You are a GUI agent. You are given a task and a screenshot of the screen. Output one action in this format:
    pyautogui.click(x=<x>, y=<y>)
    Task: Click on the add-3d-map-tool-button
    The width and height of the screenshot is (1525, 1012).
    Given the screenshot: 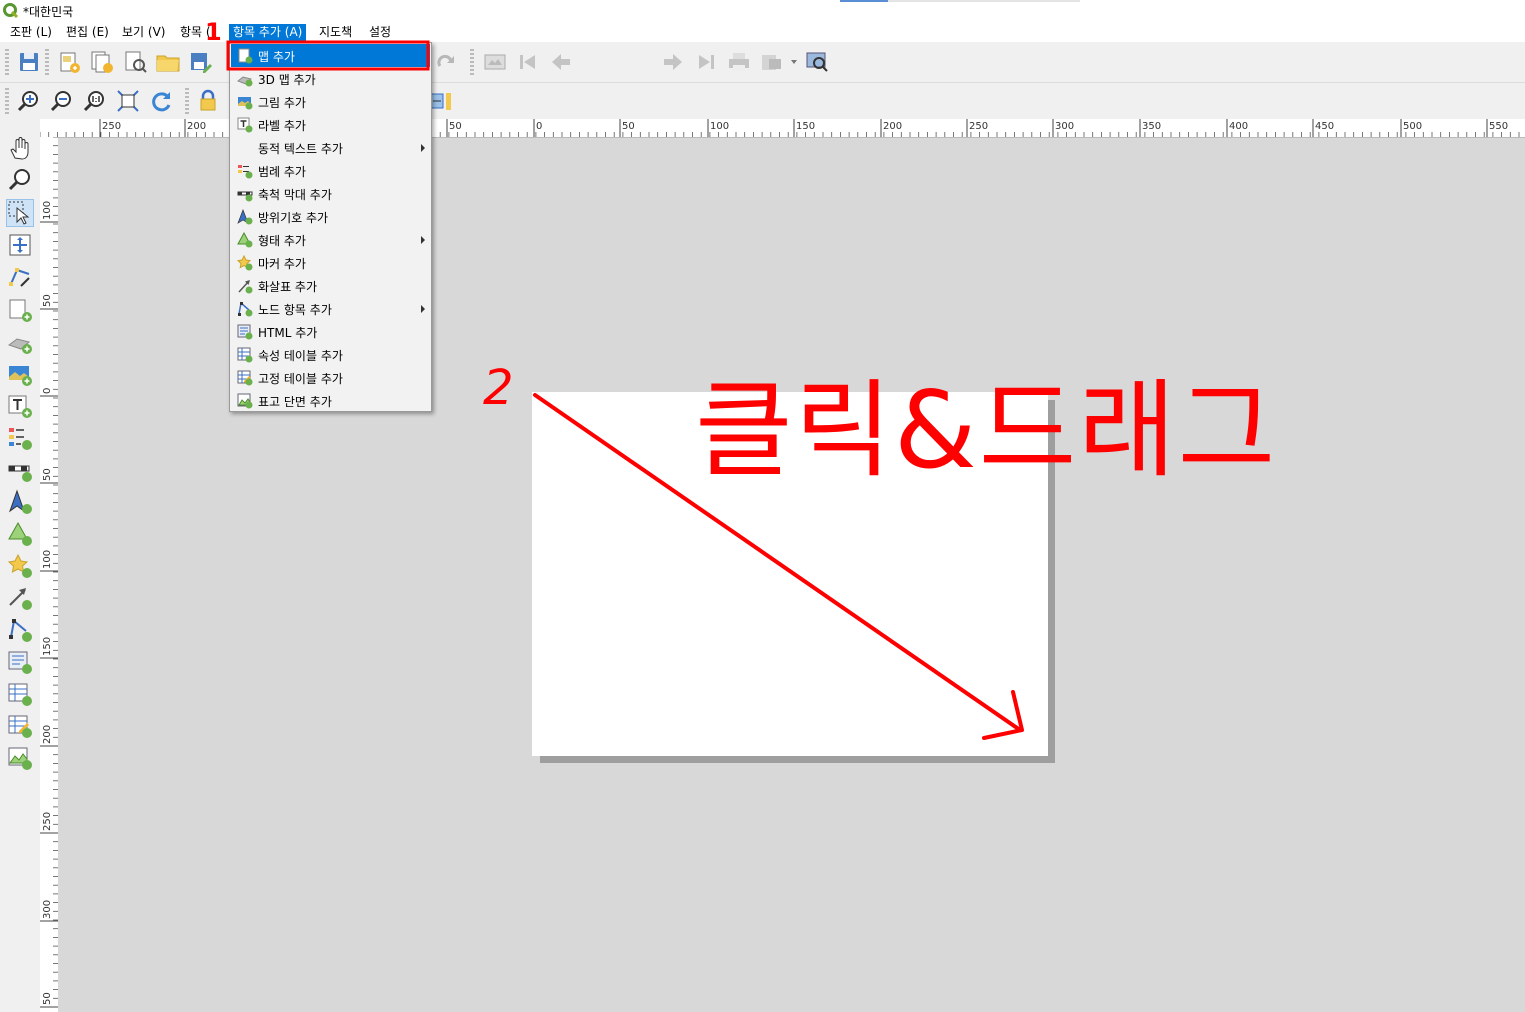 What is the action you would take?
    pyautogui.click(x=20, y=342)
    